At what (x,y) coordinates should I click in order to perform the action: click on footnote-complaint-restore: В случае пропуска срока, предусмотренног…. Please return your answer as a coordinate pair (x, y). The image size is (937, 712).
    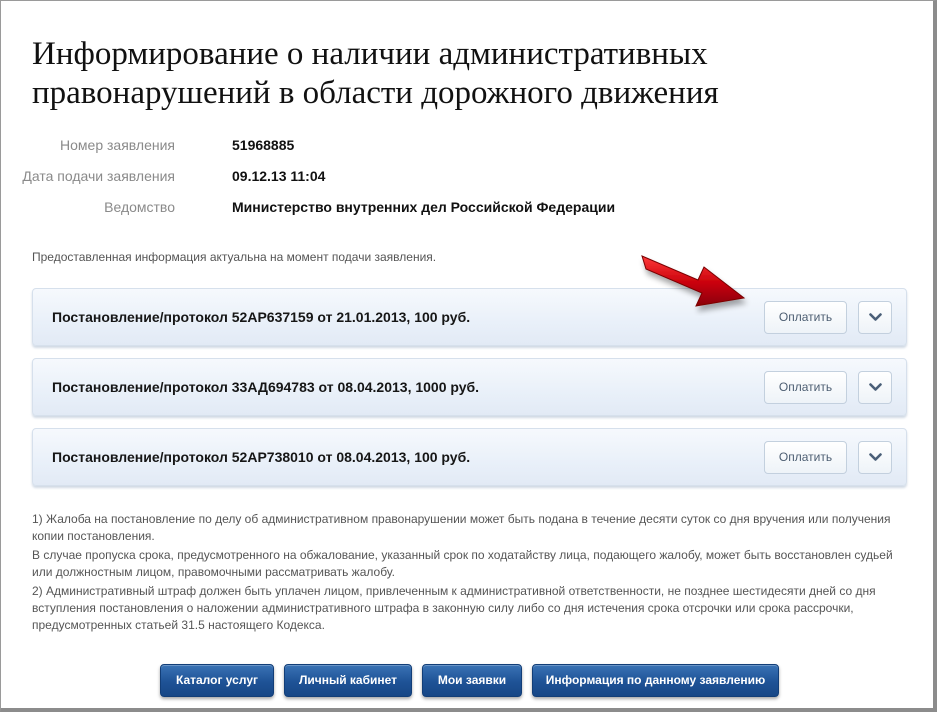
    Looking at the image, I should click on (462, 563).